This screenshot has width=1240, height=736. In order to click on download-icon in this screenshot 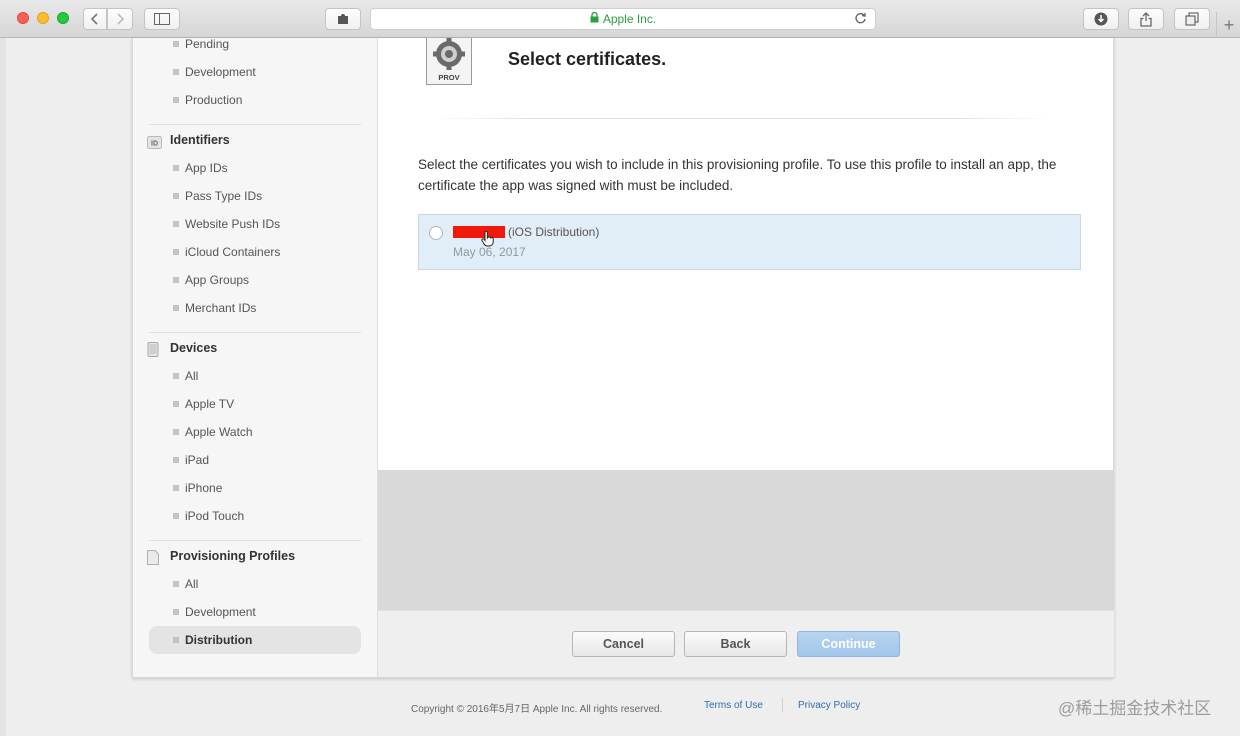, I will do `click(1101, 19)`.